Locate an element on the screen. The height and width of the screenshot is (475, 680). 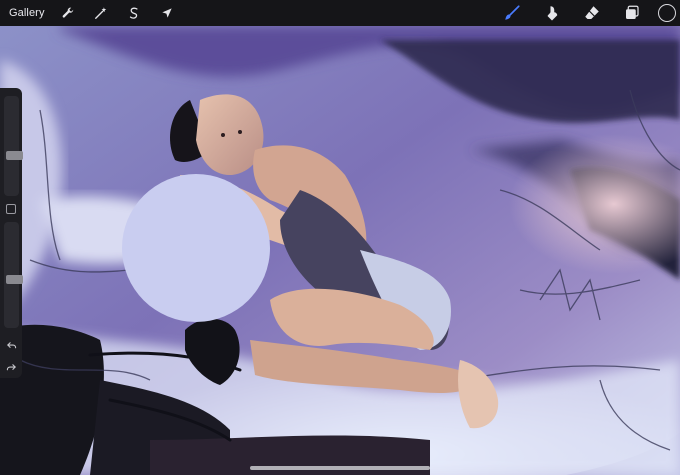
cursor-arrow-icon is located at coordinates (166, 13).